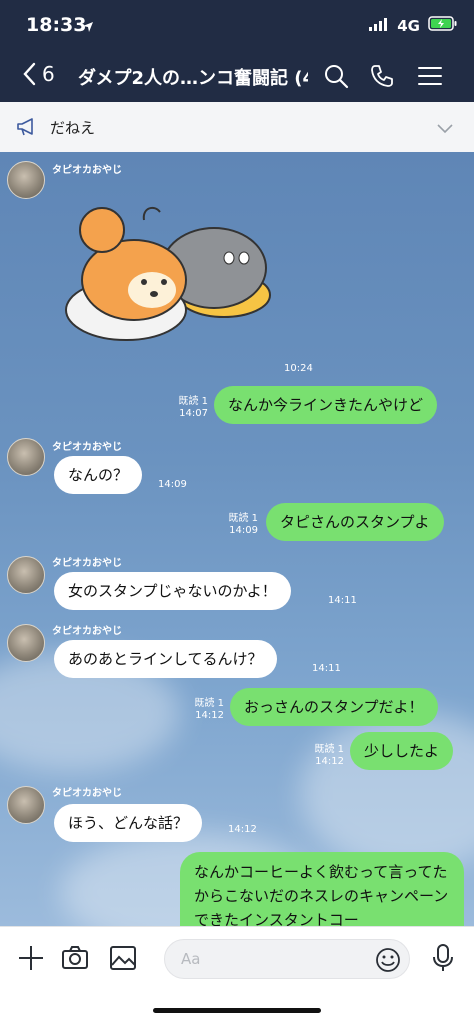 Image resolution: width=474 pixels, height=1025 pixels. Describe the element at coordinates (334, 707) in the screenshot. I see `outgoing-message-bubble: おっさんのスタンプだよ！` at that location.